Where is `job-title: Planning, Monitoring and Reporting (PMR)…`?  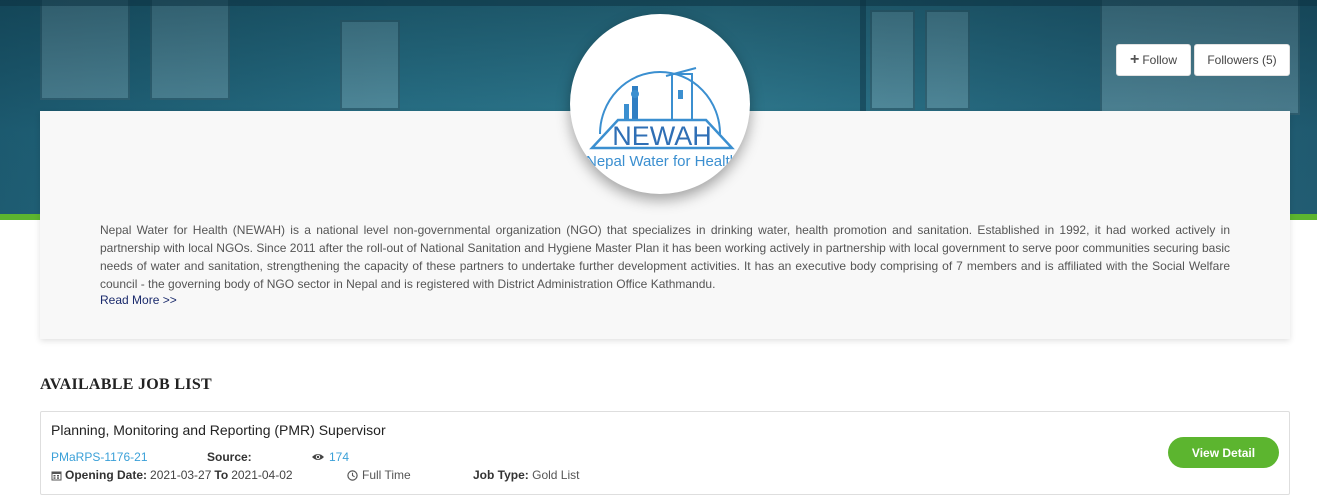 job-title: Planning, Monitoring and Reporting (PMR)… is located at coordinates (218, 430).